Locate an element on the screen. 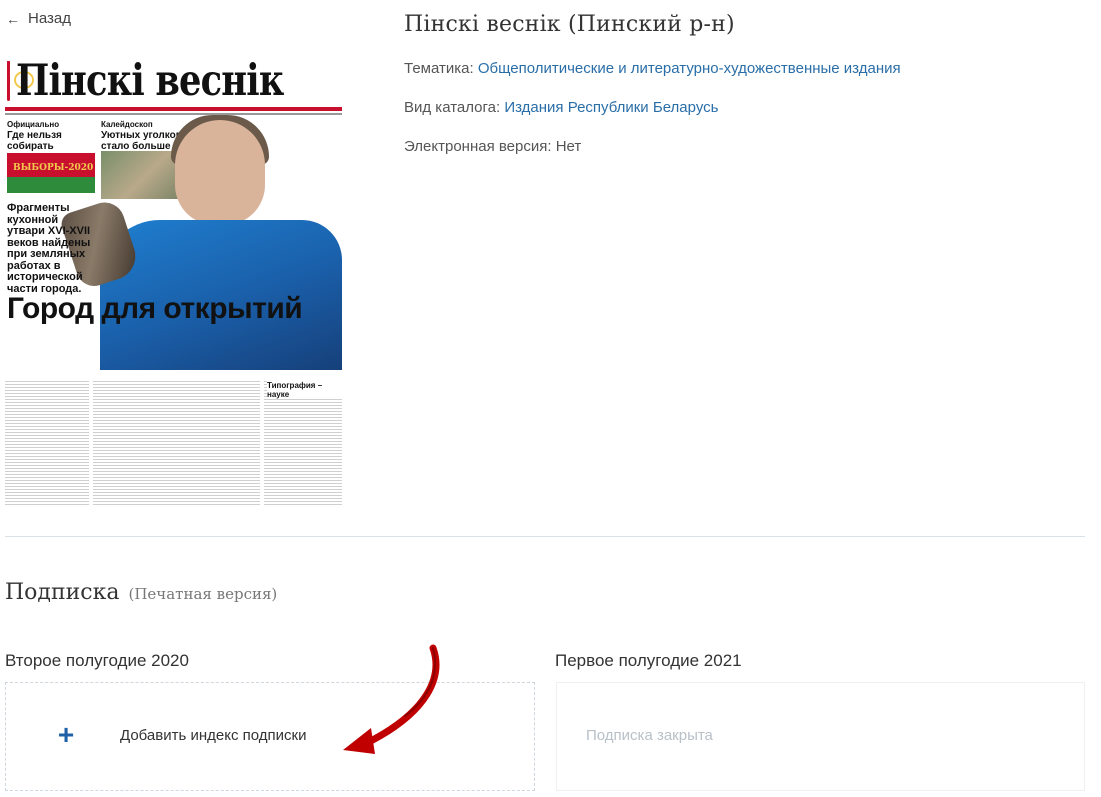 This screenshot has width=1101, height=797. page-title: Пінскі веснік (Пинский р-н) is located at coordinates (569, 24).